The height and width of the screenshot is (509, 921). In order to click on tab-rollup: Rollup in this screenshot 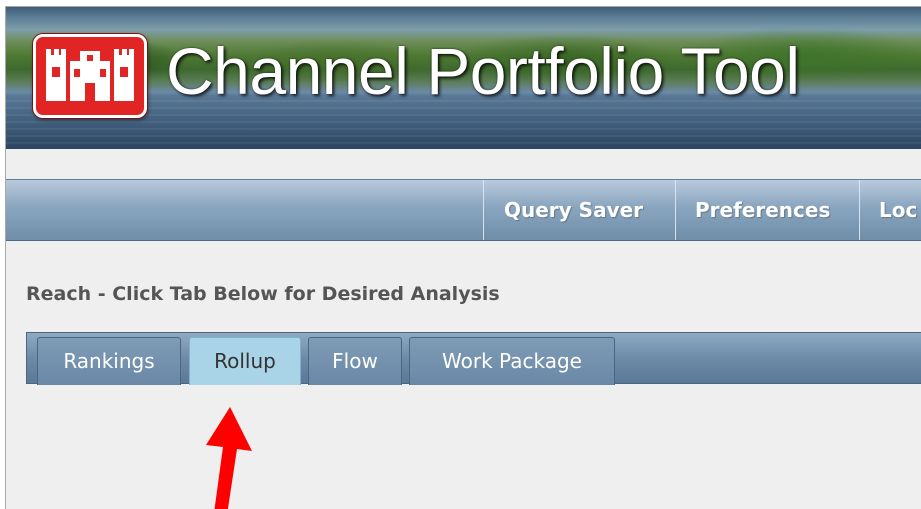, I will do `click(245, 361)`.